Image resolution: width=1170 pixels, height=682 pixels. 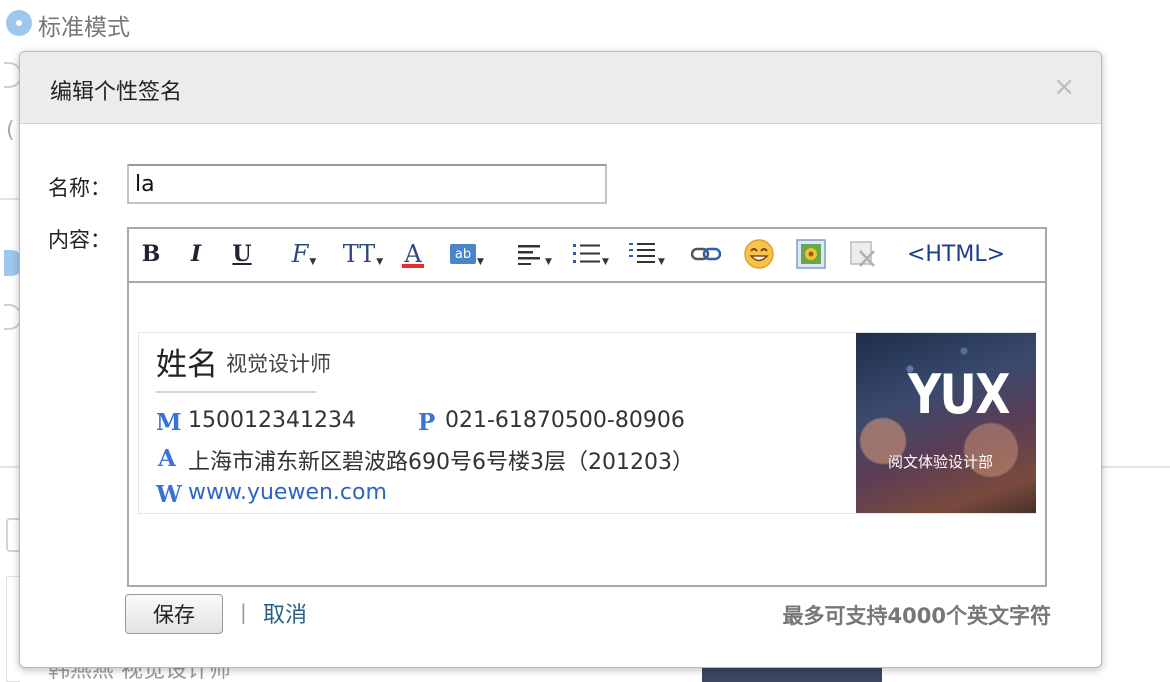 What do you see at coordinates (10, 199) in the screenshot?
I see `divider` at bounding box center [10, 199].